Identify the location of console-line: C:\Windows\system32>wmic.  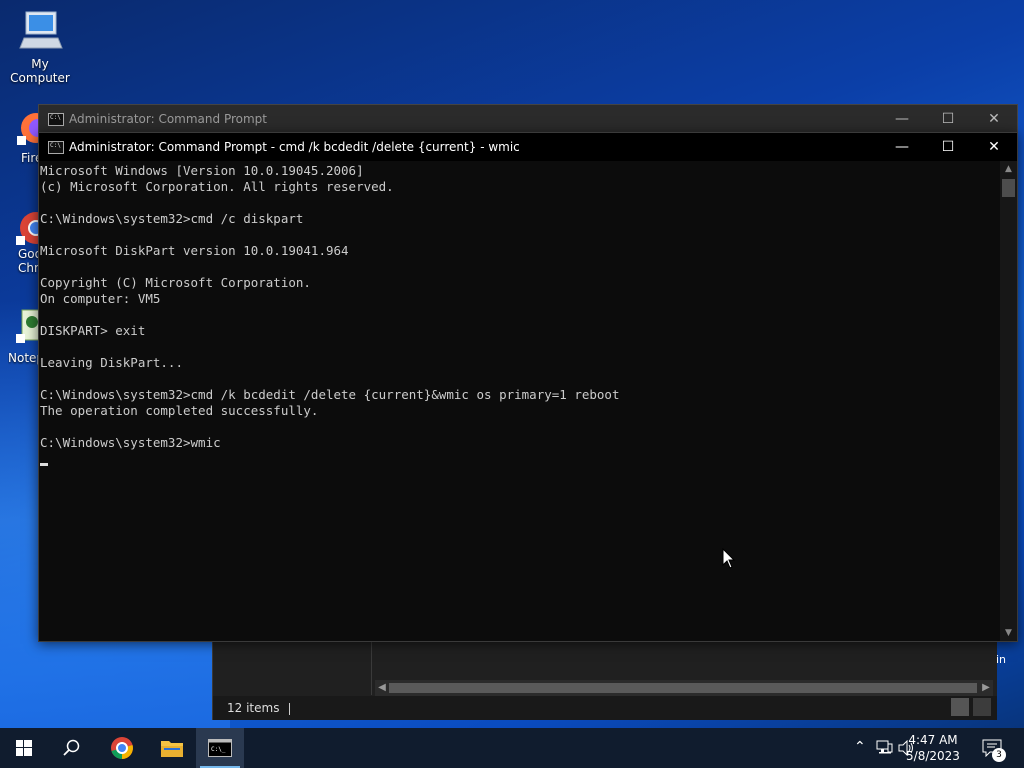
(130, 442).